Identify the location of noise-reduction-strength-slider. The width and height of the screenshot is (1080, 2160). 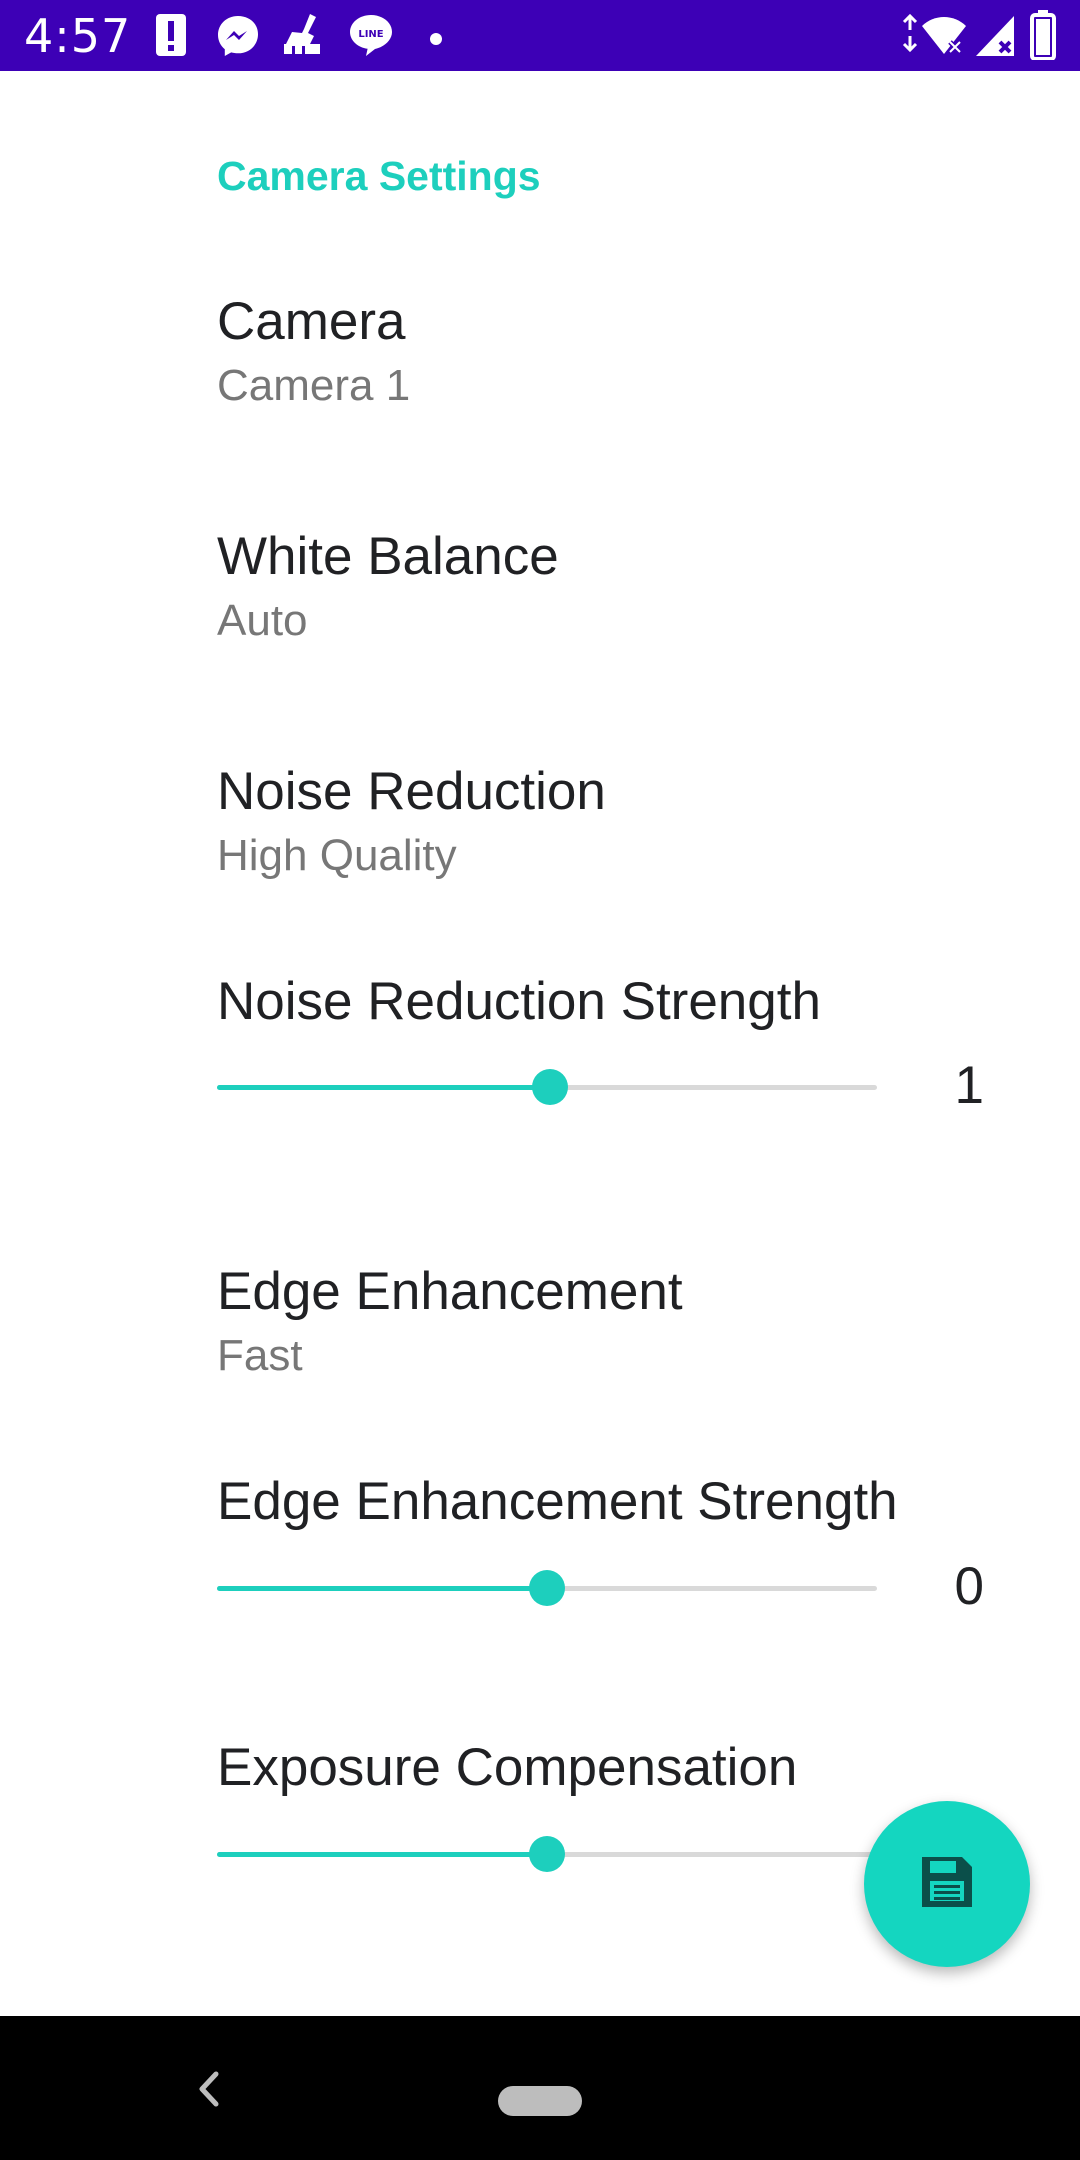
(547, 1087).